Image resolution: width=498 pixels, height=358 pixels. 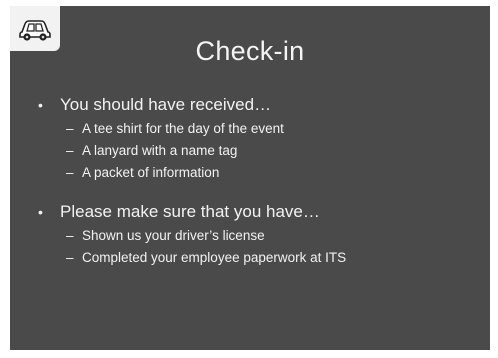 I want to click on list-item: – A tee shirt for the day of the event, so click(x=272, y=129).